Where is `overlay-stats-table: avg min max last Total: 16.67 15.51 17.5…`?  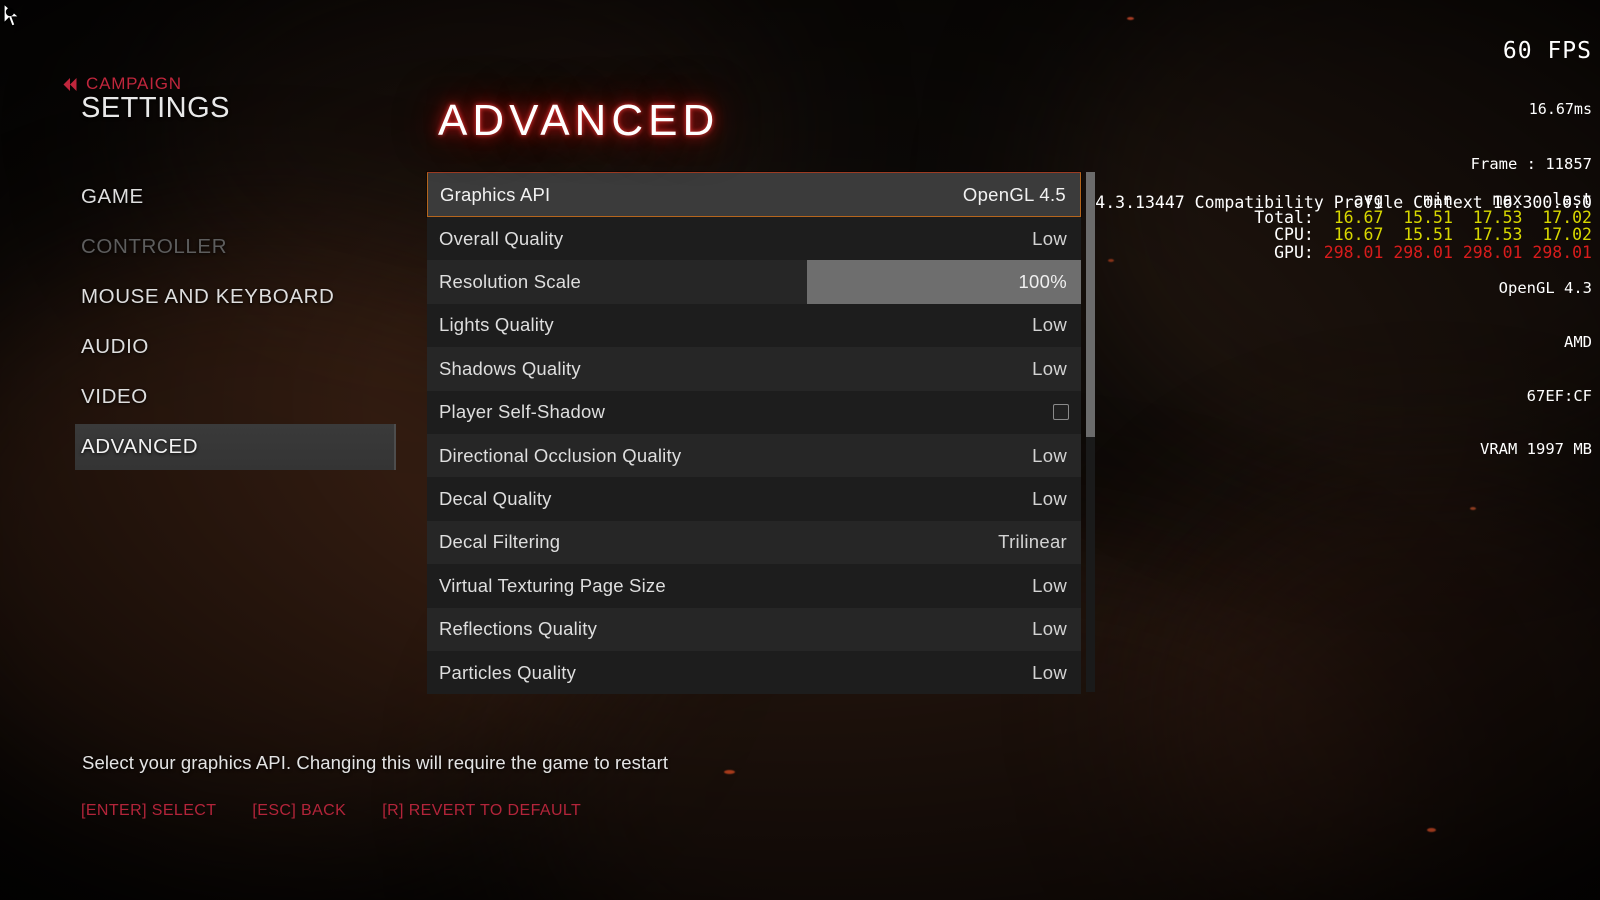 overlay-stats-table: avg min max last Total: 16.67 15.51 17.5… is located at coordinates (1418, 226).